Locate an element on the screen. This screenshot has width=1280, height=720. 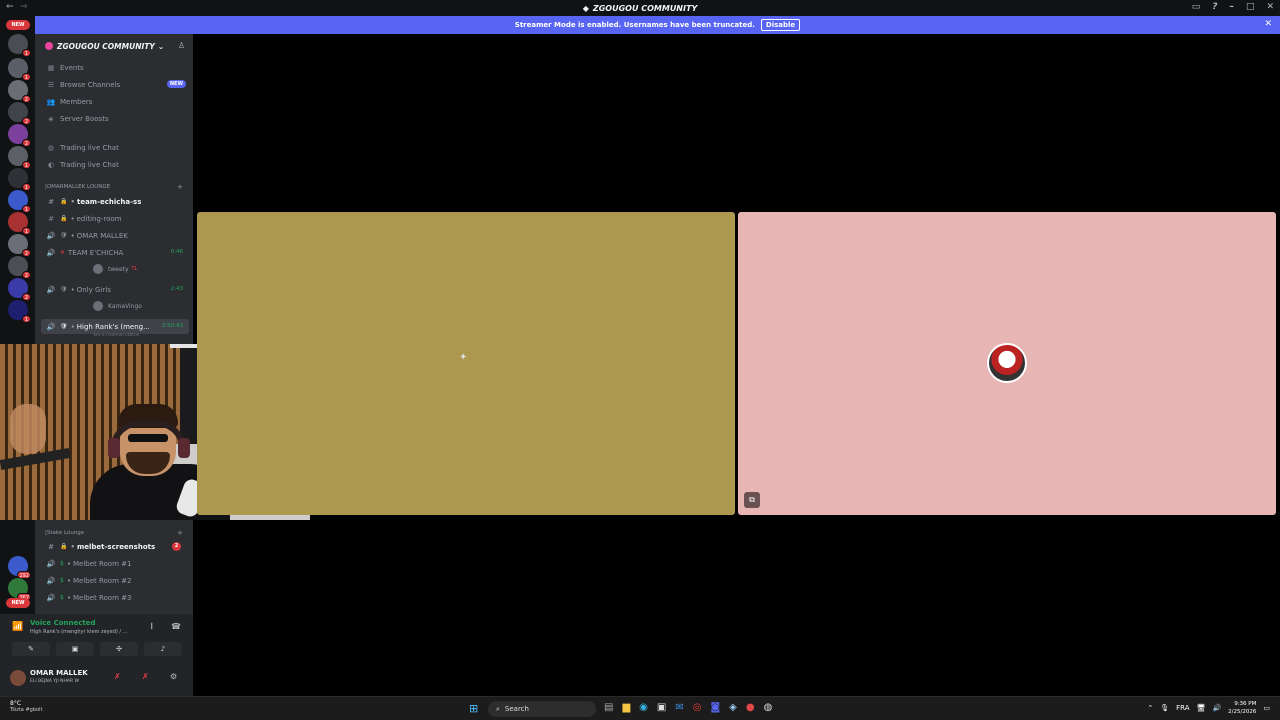
channel-melbet-room-3: 🔊 $ • Melbet Room #3 is located at coordinates (115, 597).